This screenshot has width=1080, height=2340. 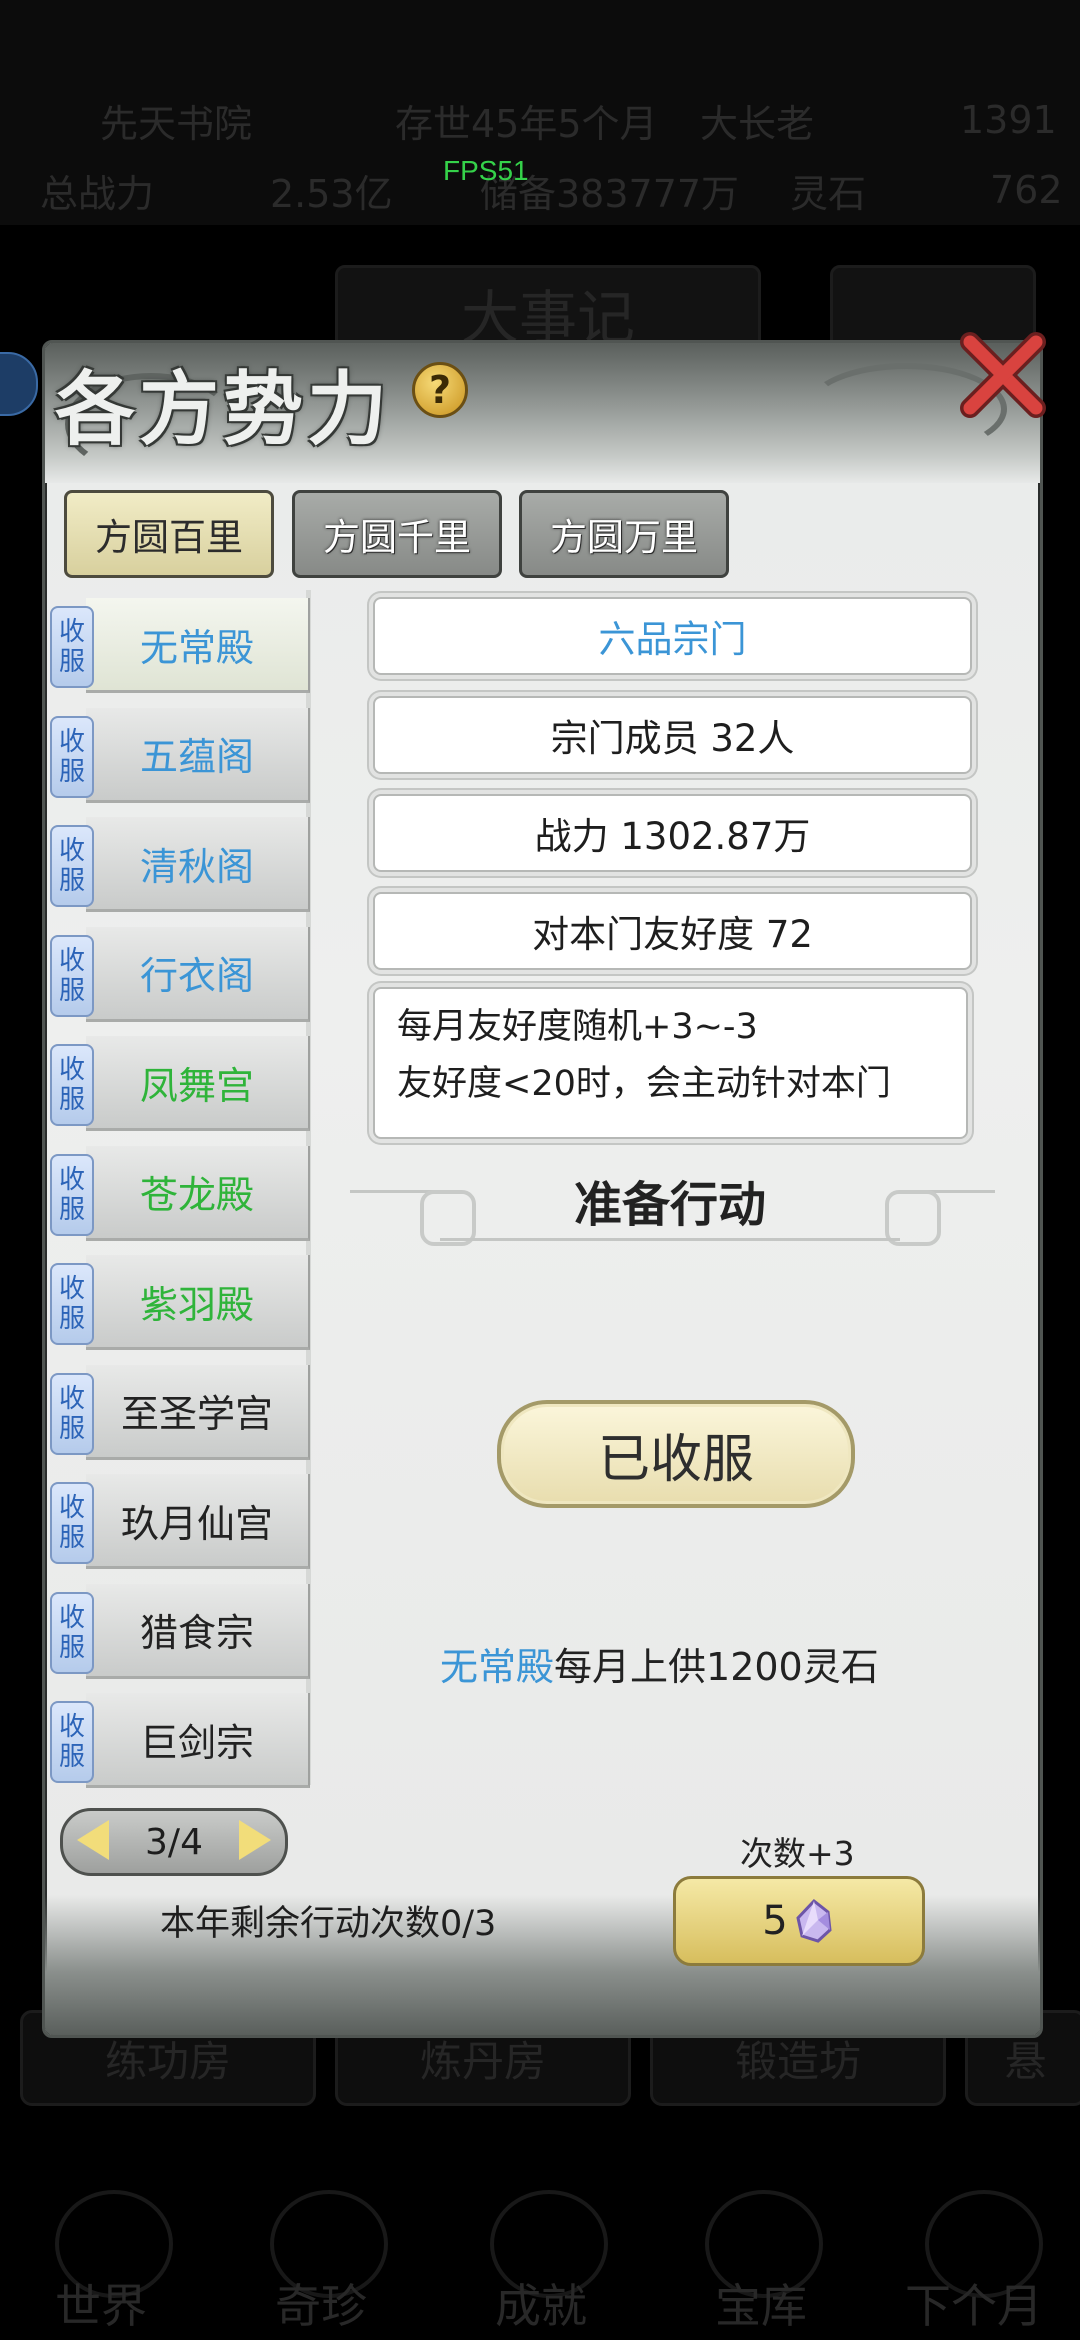 What do you see at coordinates (828, 193) in the screenshot?
I see `bg-stone-label: 灵石` at bounding box center [828, 193].